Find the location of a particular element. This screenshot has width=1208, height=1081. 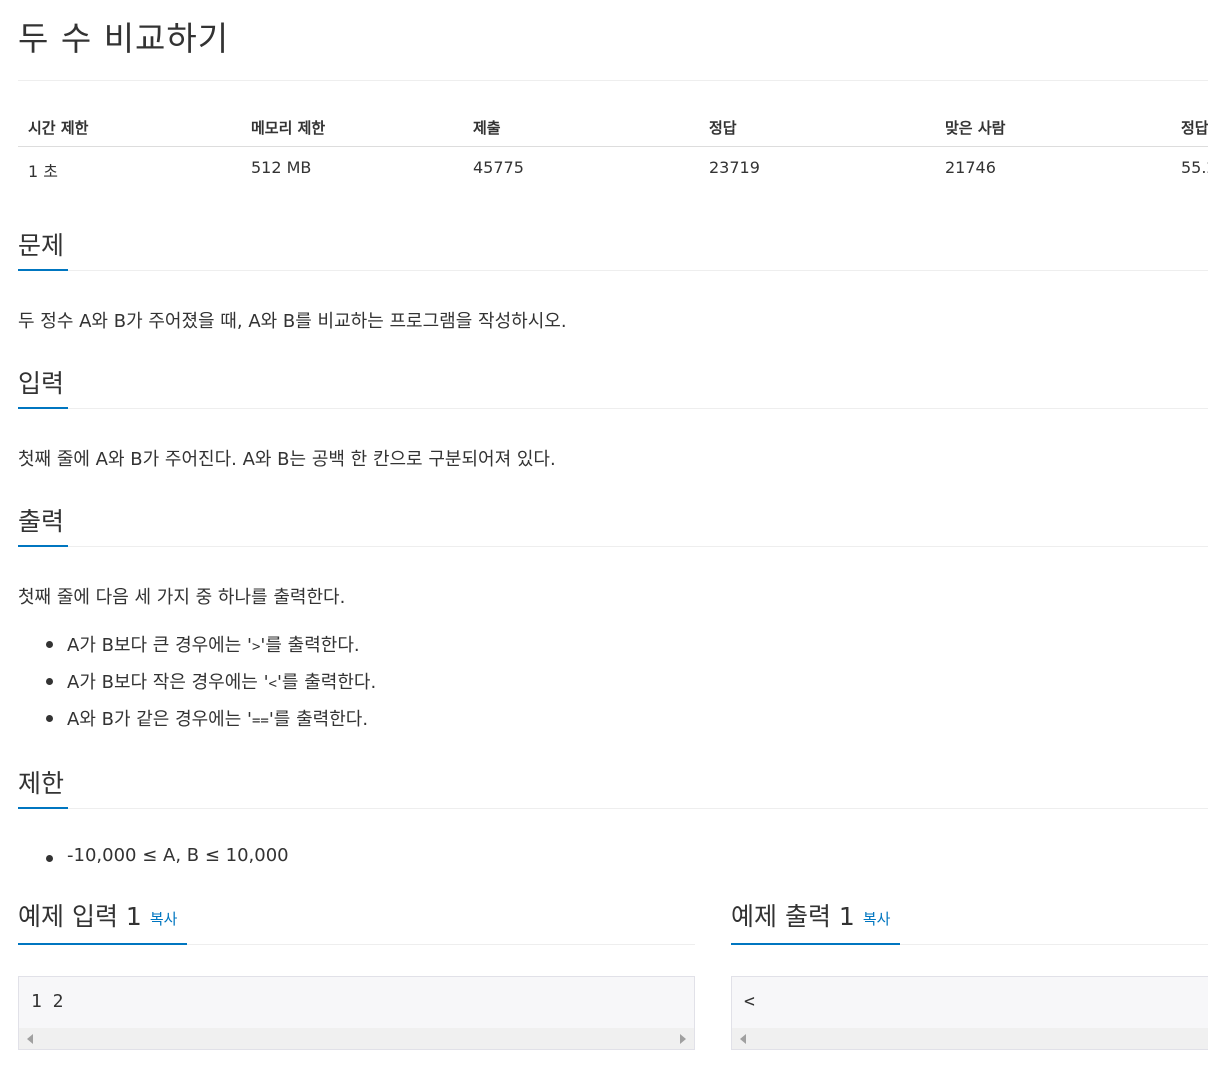

value-accepted: 23719 is located at coordinates (734, 167).